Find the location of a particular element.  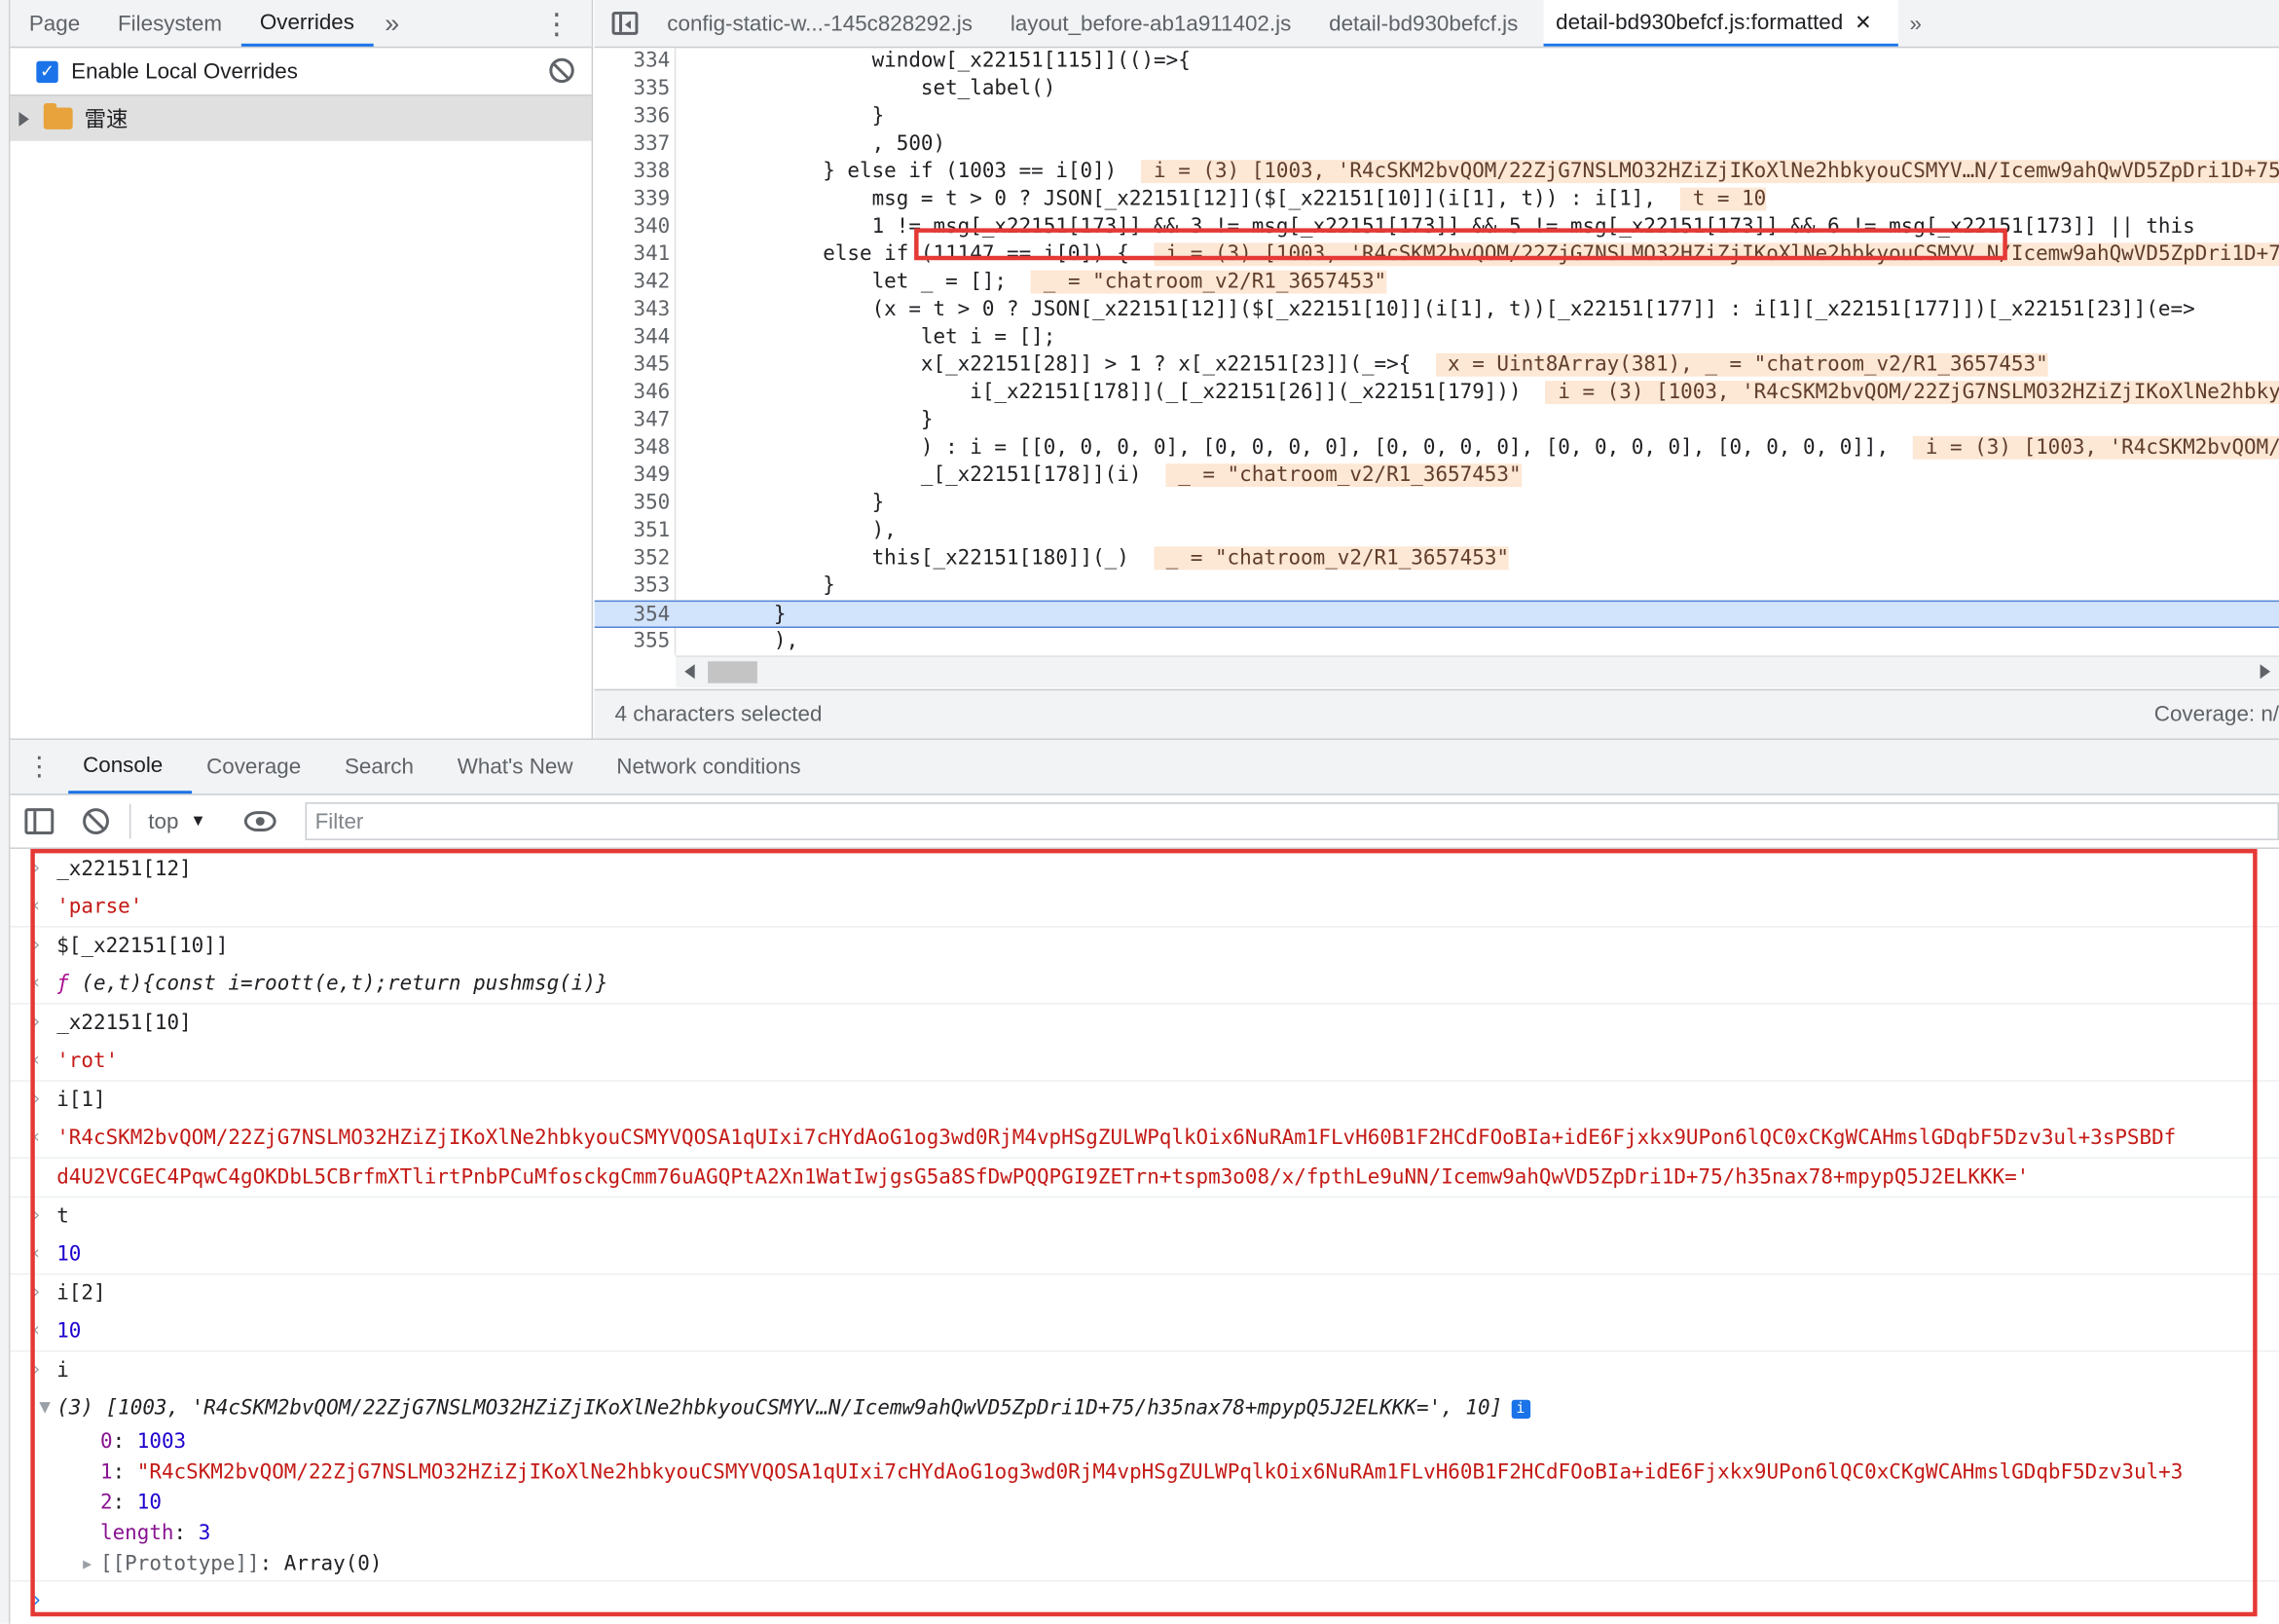

tab-console: Console is located at coordinates (130, 767).